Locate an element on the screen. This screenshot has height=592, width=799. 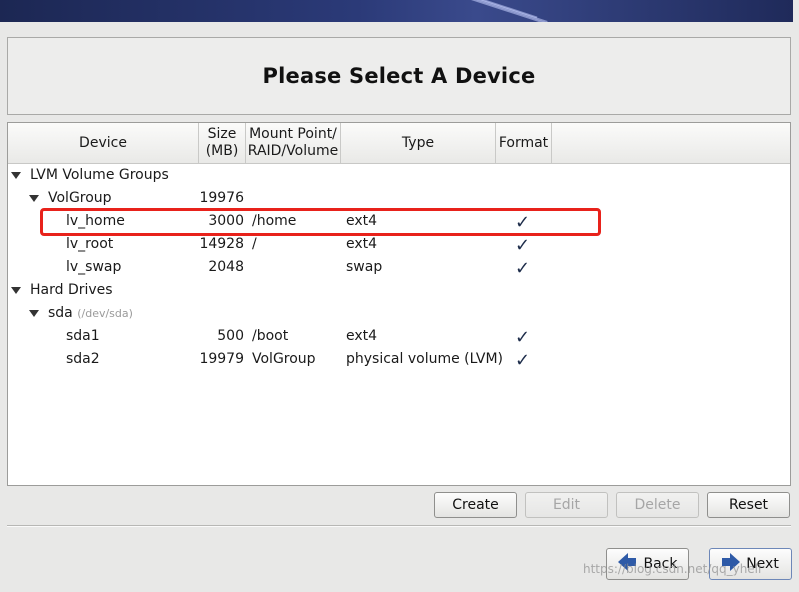
device-path: (/dev/sda) is located at coordinates (105, 313).